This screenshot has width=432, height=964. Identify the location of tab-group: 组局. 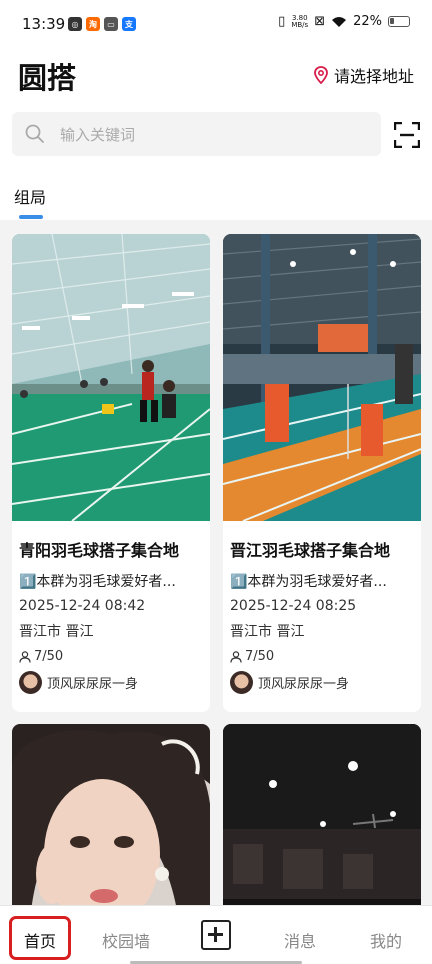
(30, 196).